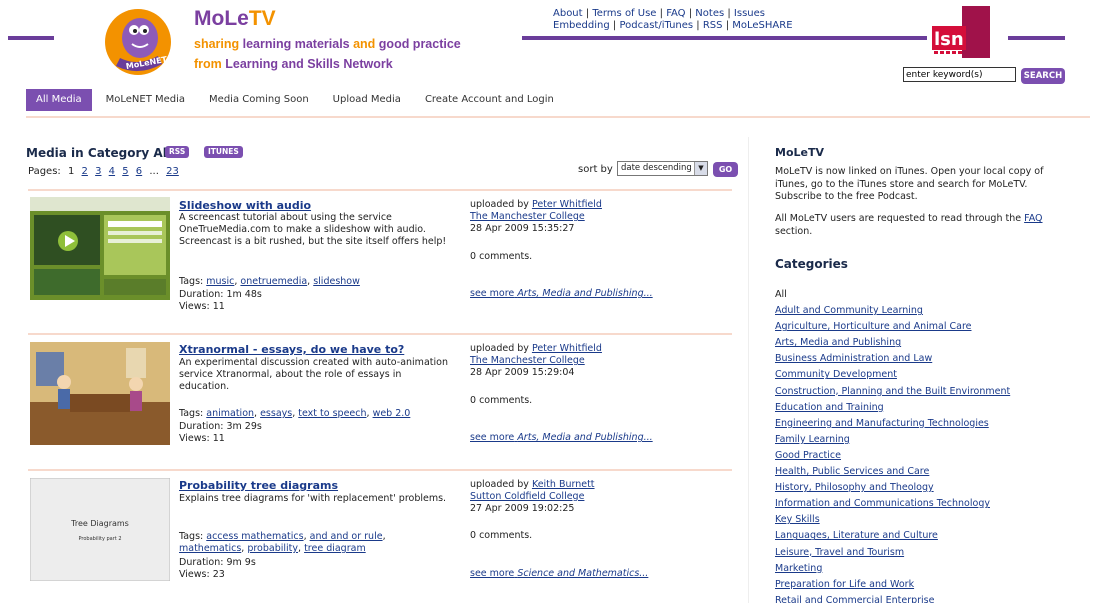 The height and width of the screenshot is (603, 1096). What do you see at coordinates (99, 523) in the screenshot?
I see `svg-text: Tree Diagrams` at bounding box center [99, 523].